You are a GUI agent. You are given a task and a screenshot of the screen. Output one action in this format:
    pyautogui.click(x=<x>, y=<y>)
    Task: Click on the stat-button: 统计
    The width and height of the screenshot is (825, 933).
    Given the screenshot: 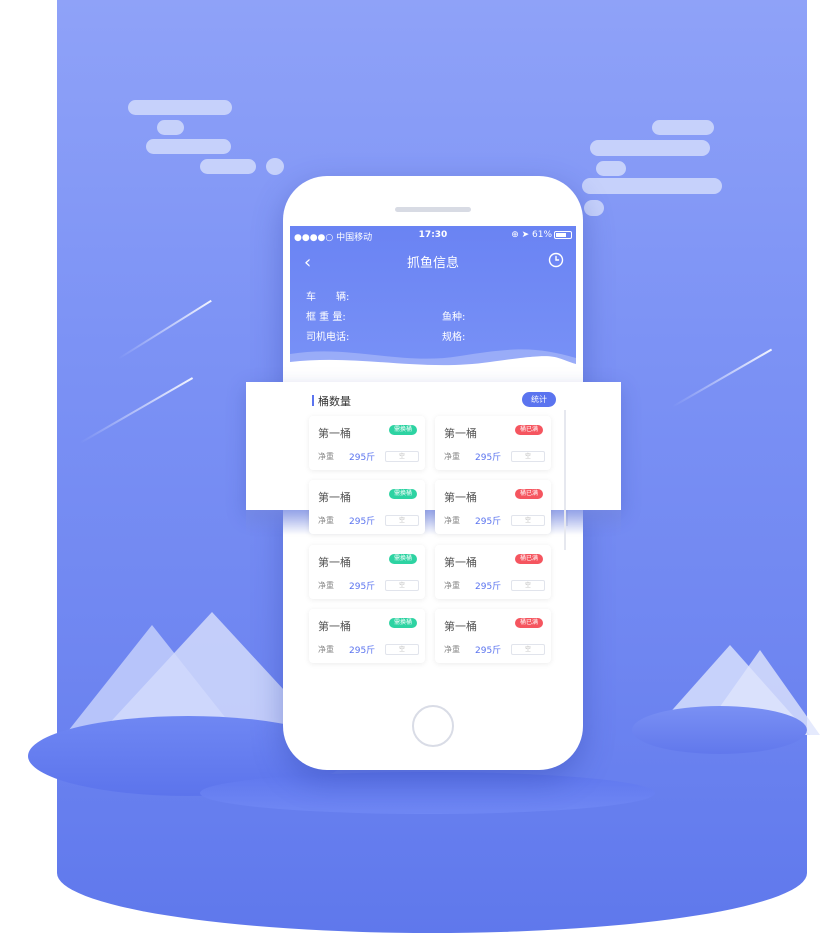 What is the action you would take?
    pyautogui.click(x=539, y=399)
    